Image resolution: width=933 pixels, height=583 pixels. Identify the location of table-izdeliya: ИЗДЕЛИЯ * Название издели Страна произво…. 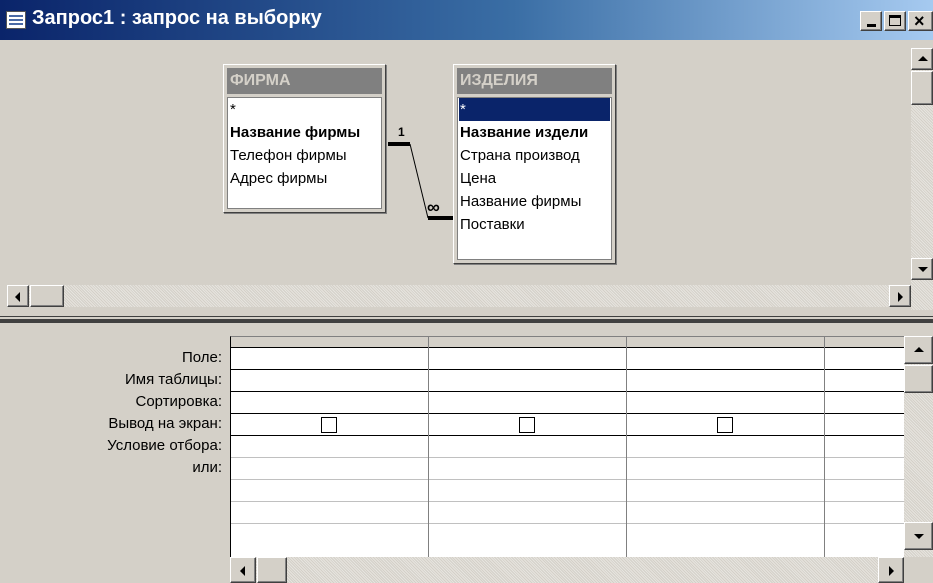
(534, 164).